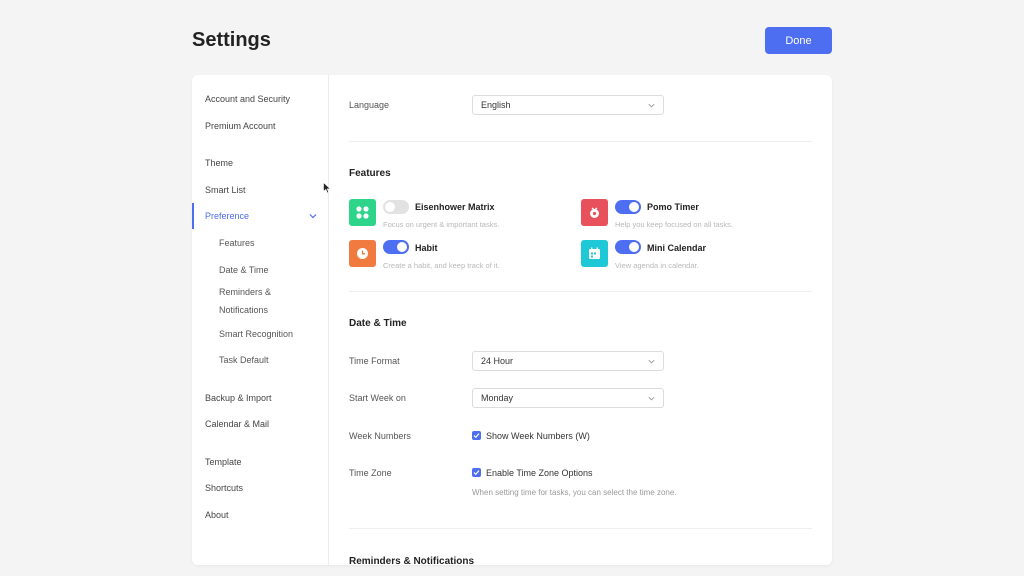  Describe the element at coordinates (539, 473) in the screenshot. I see `time-zone-check-label: Enable Time Zone Options` at that location.